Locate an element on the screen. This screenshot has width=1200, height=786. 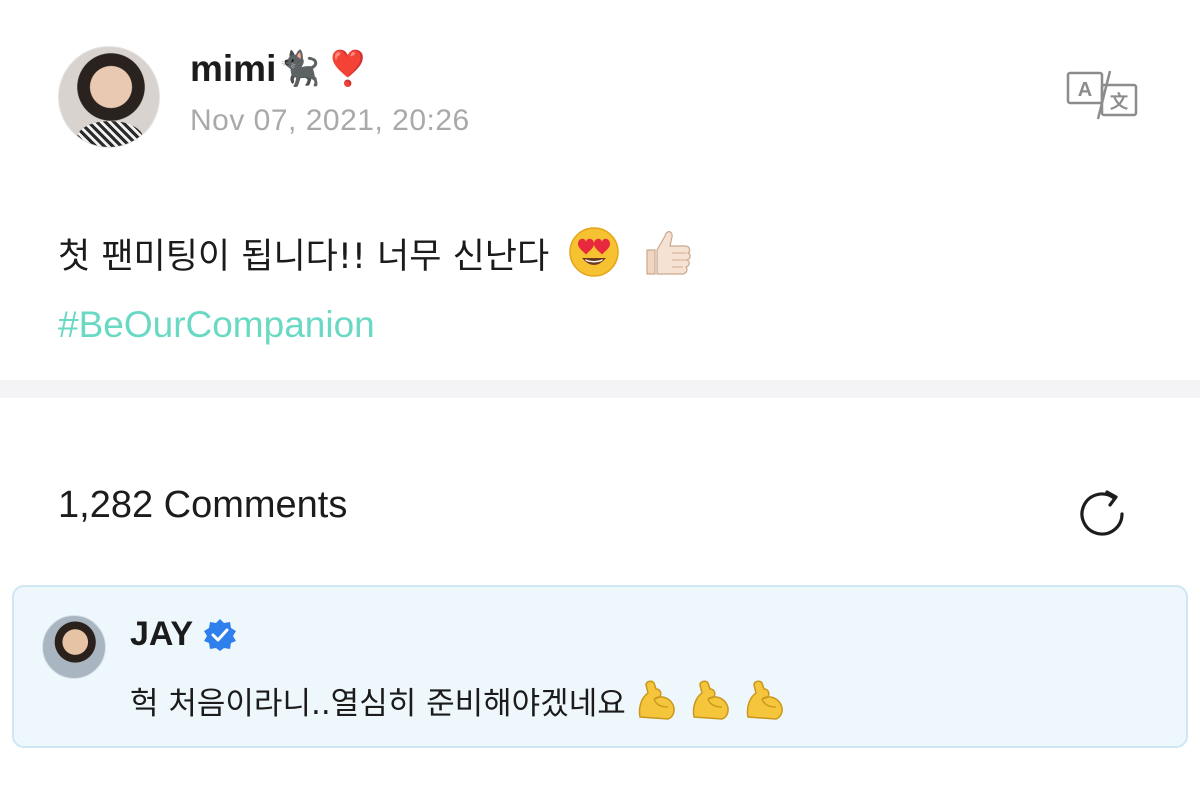
post-timestamp: Nov 07, 2021, 20:26 is located at coordinates (330, 120).